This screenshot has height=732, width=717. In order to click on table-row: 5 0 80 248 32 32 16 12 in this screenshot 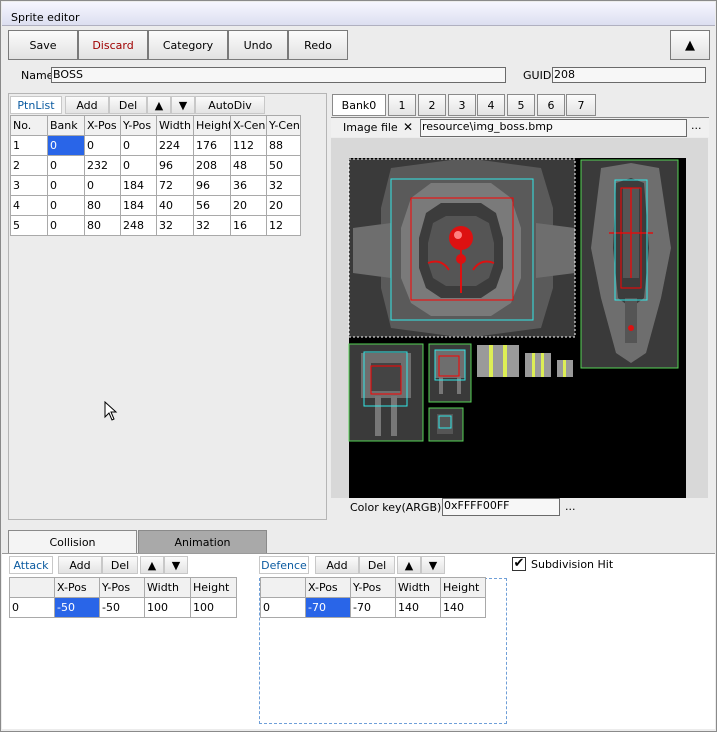, I will do `click(155, 225)`.